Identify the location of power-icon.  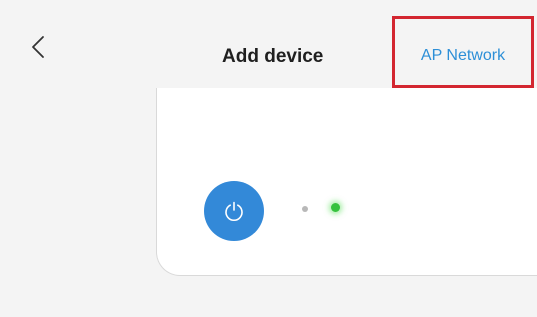
(234, 211).